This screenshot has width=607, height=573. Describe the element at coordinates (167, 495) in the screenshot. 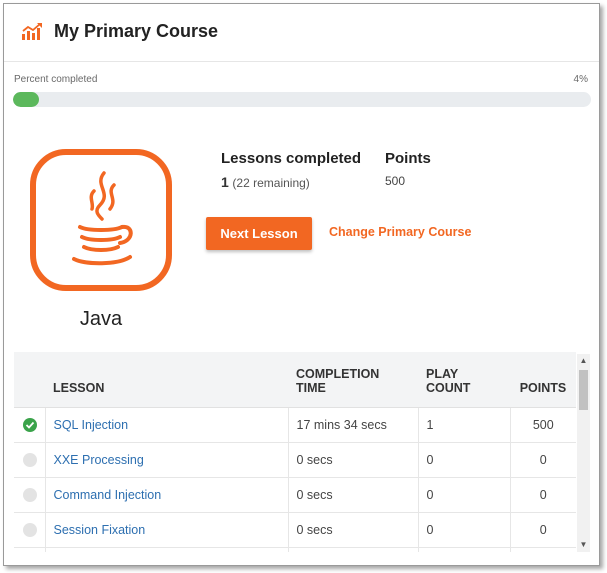

I see `lesson-link: Command Injection` at that location.